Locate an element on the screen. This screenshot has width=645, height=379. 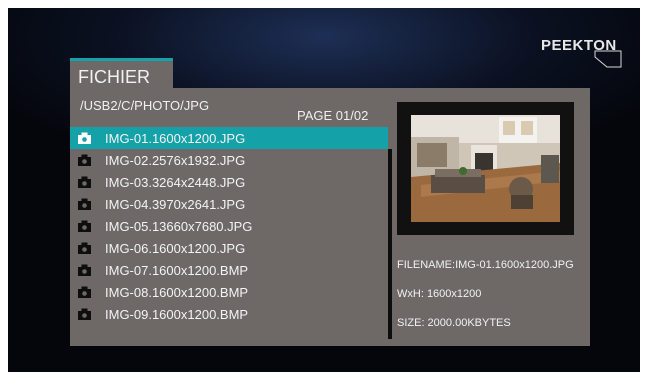
file-name: IMG-09.1600x1200.BMP is located at coordinates (177, 314).